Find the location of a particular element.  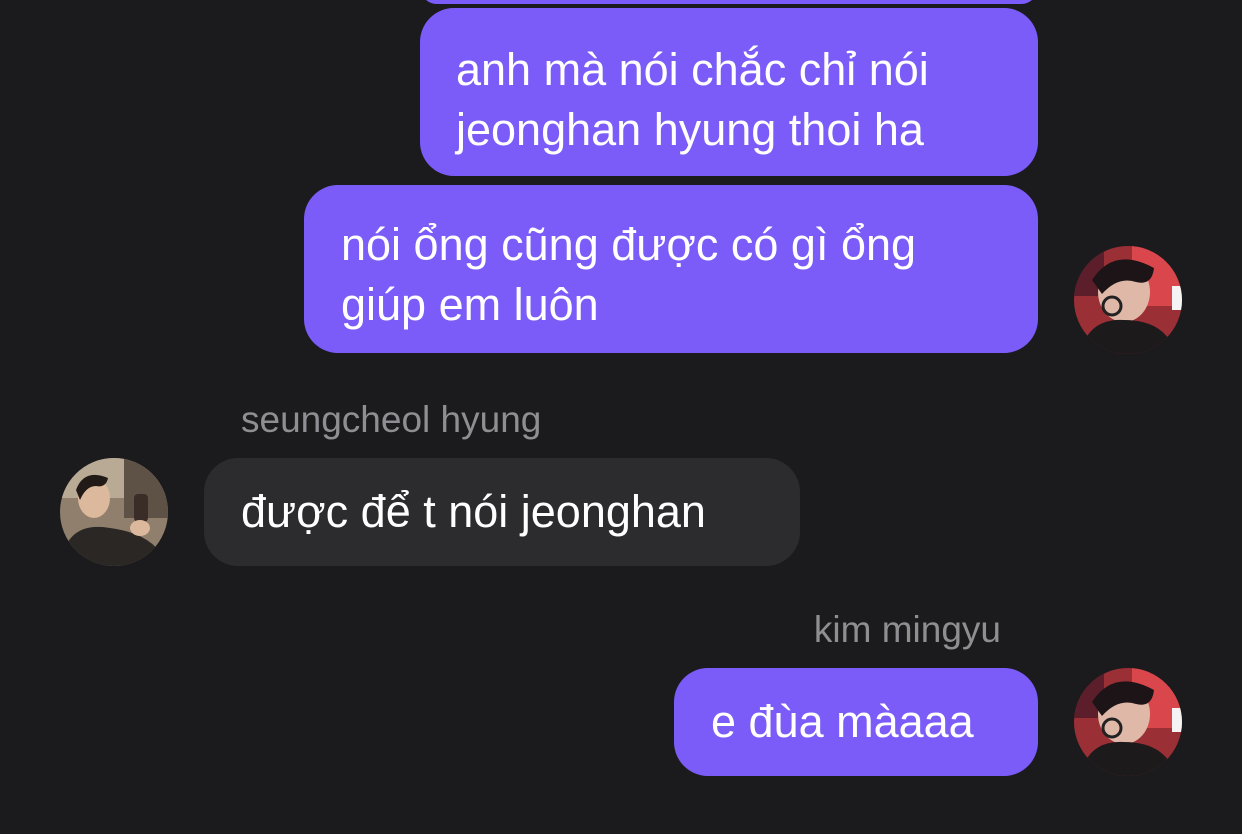

message-bubble-partial is located at coordinates (729, 2).